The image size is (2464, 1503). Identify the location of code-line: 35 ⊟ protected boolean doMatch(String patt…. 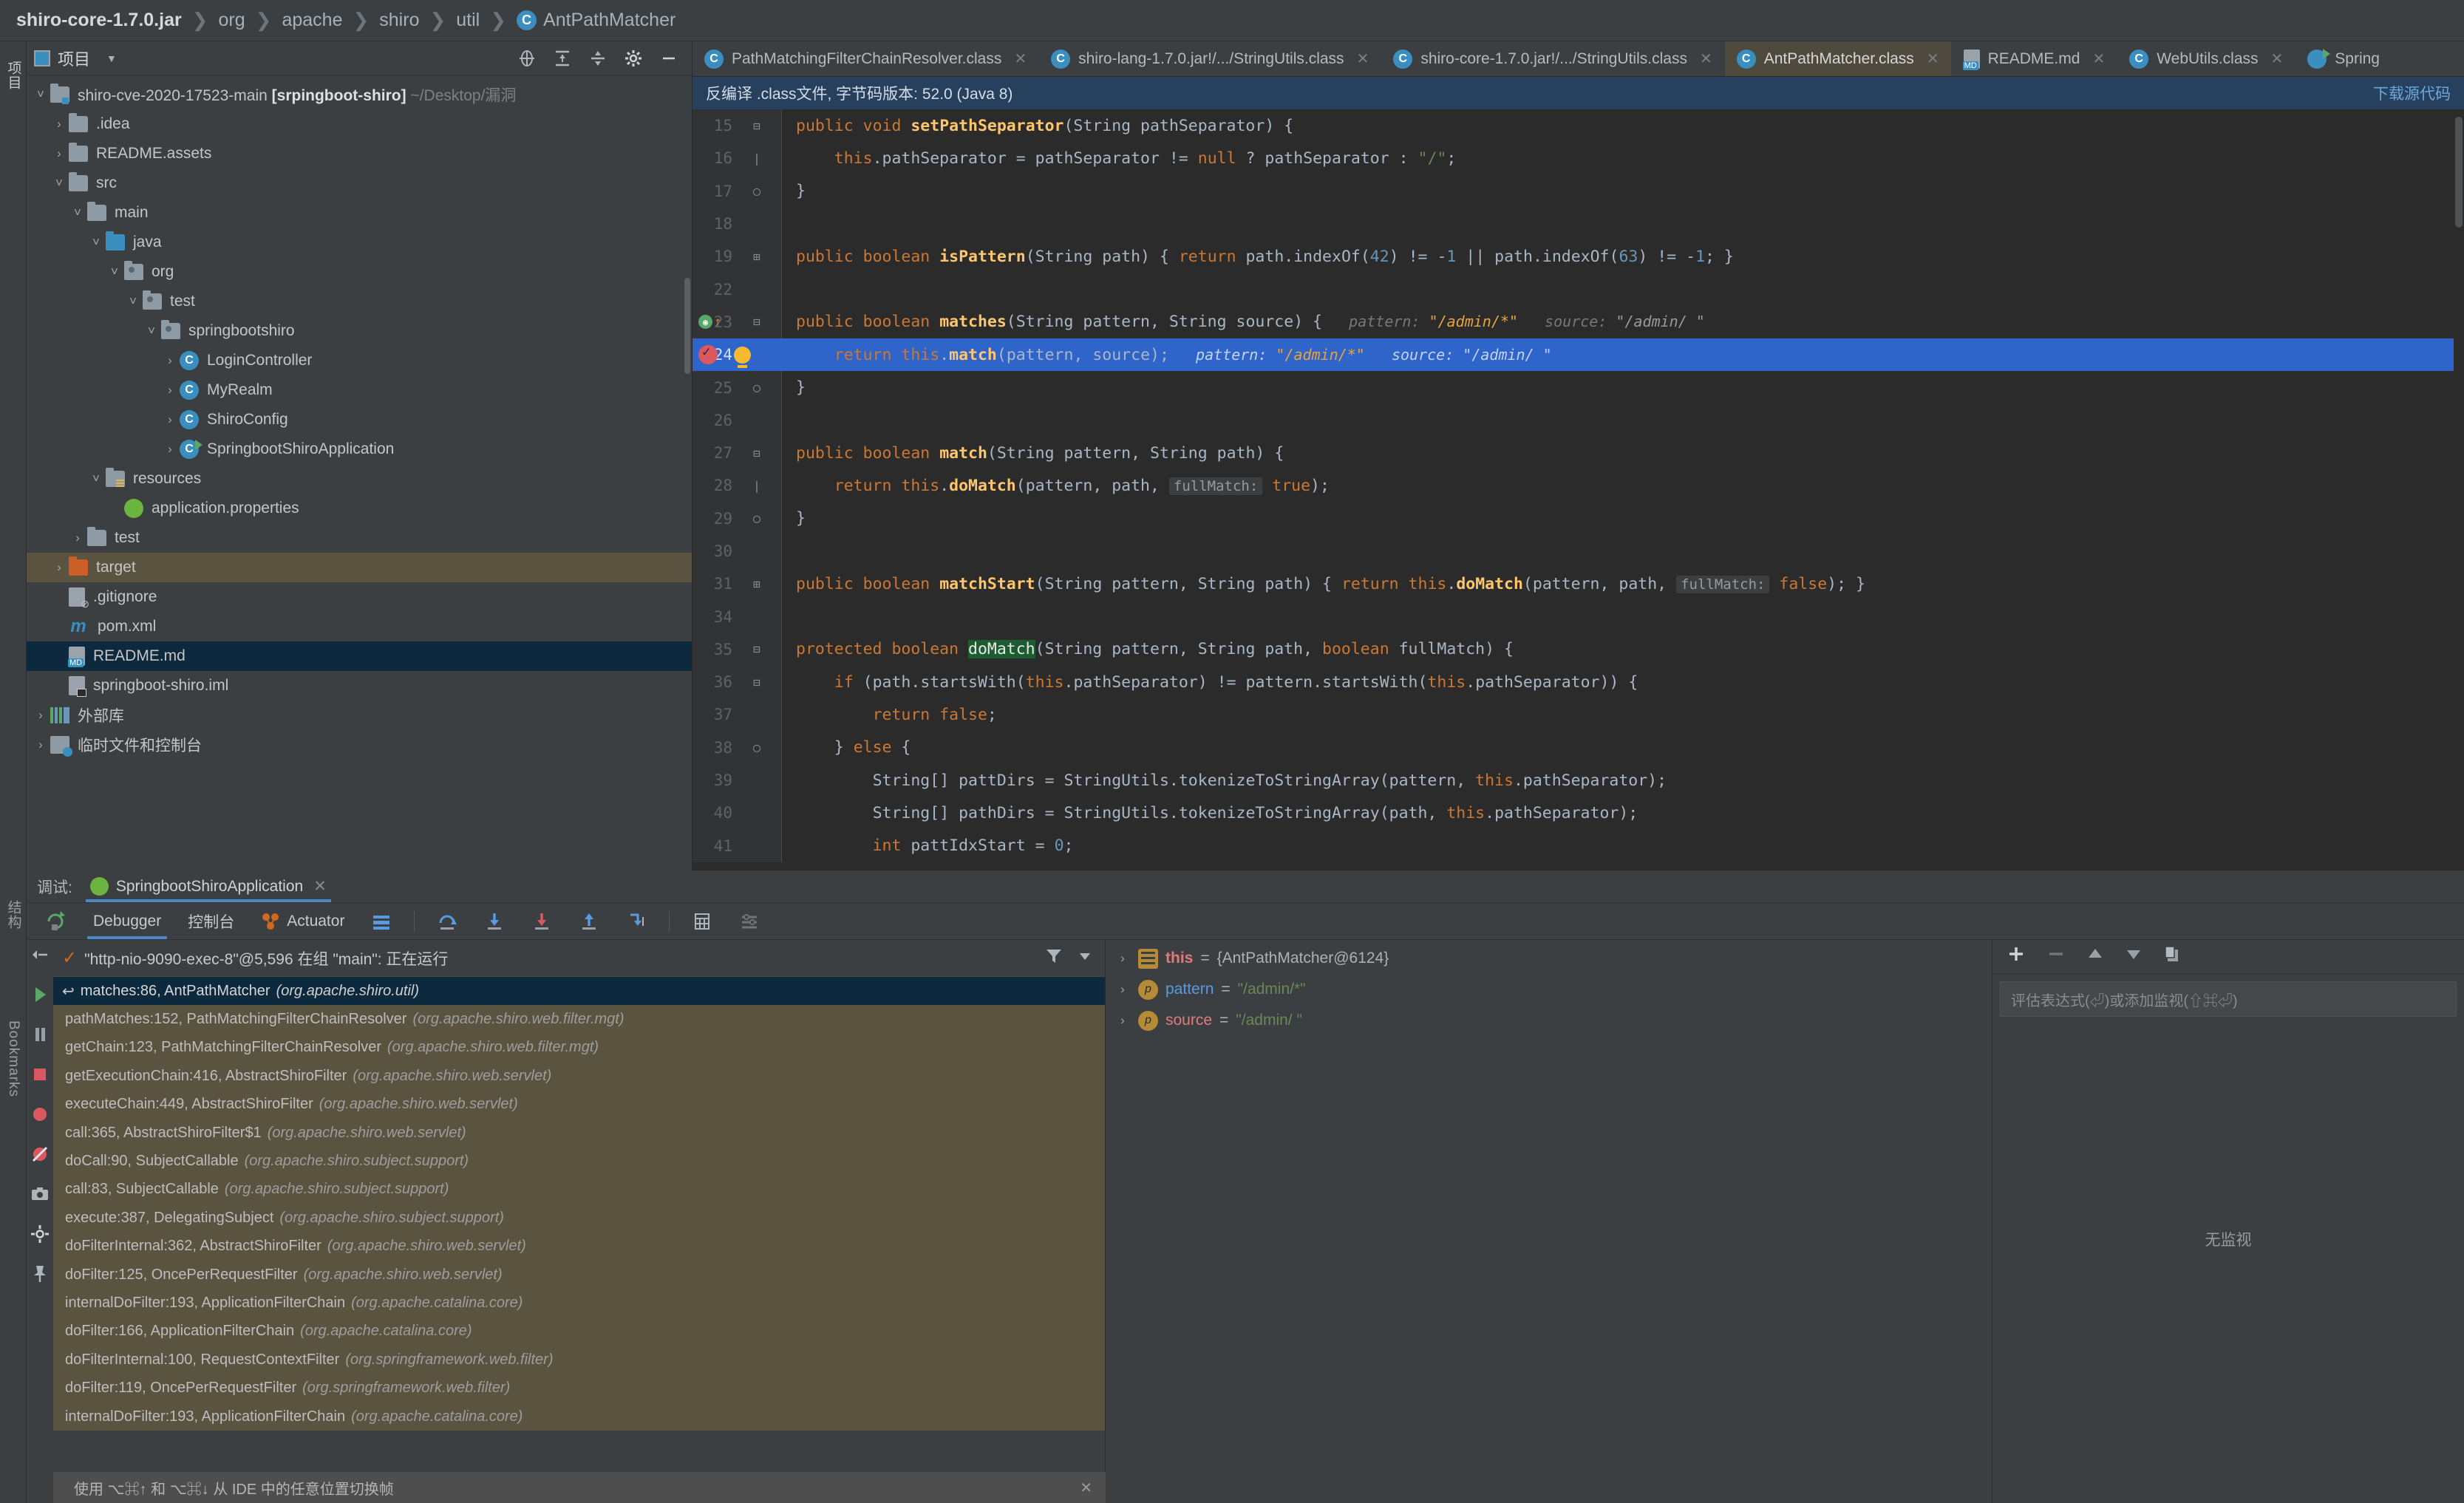
(1578, 650).